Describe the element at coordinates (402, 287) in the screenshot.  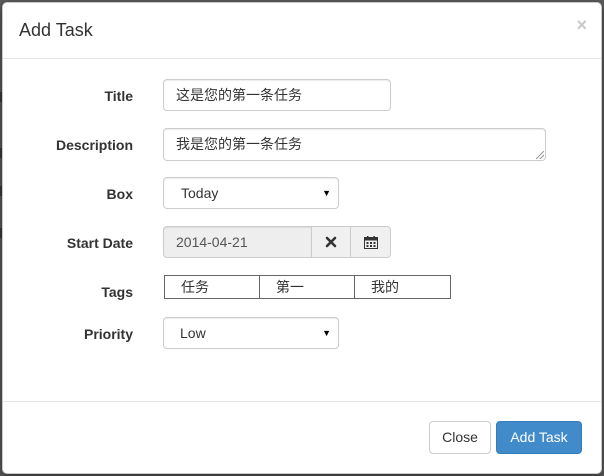
I see `tag-item: 我的` at that location.